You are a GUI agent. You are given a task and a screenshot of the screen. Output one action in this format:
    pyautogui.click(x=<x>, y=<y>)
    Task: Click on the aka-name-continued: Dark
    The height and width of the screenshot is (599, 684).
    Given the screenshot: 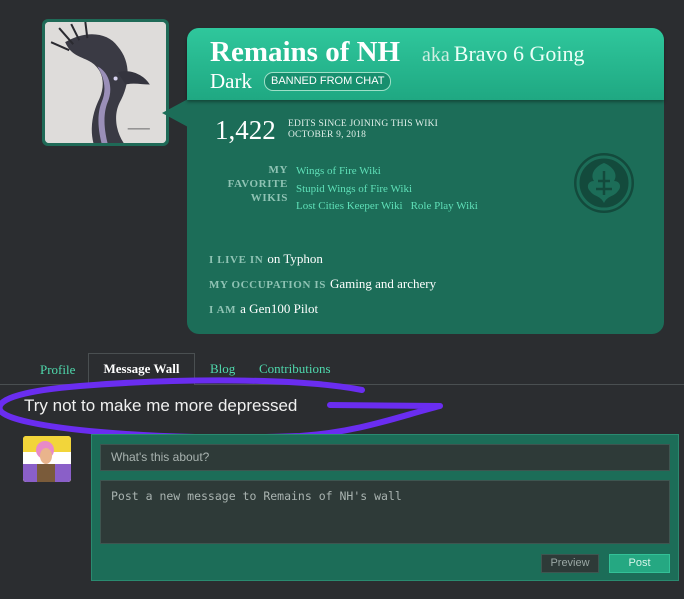 What is the action you would take?
    pyautogui.click(x=231, y=81)
    